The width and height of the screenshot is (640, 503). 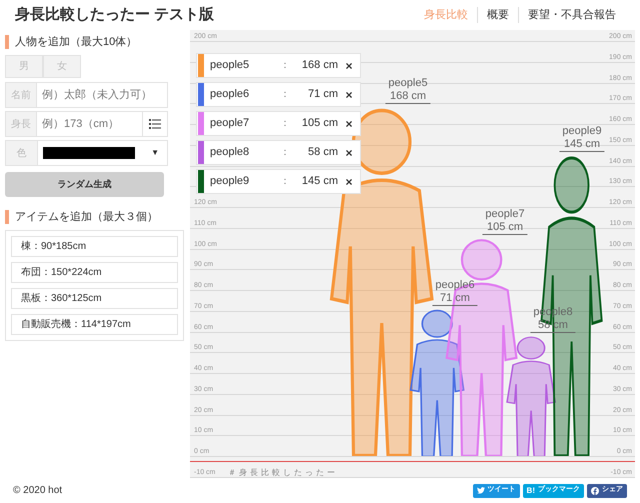 I want to click on item-button: 布団：150*224cm, so click(x=94, y=272).